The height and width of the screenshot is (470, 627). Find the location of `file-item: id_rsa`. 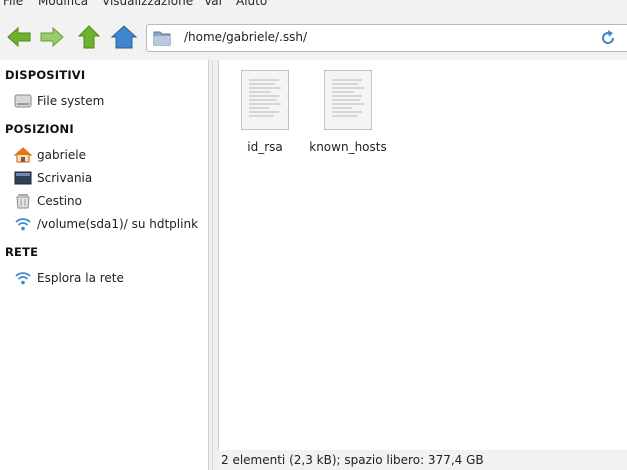

file-item: id_rsa is located at coordinates (265, 113).